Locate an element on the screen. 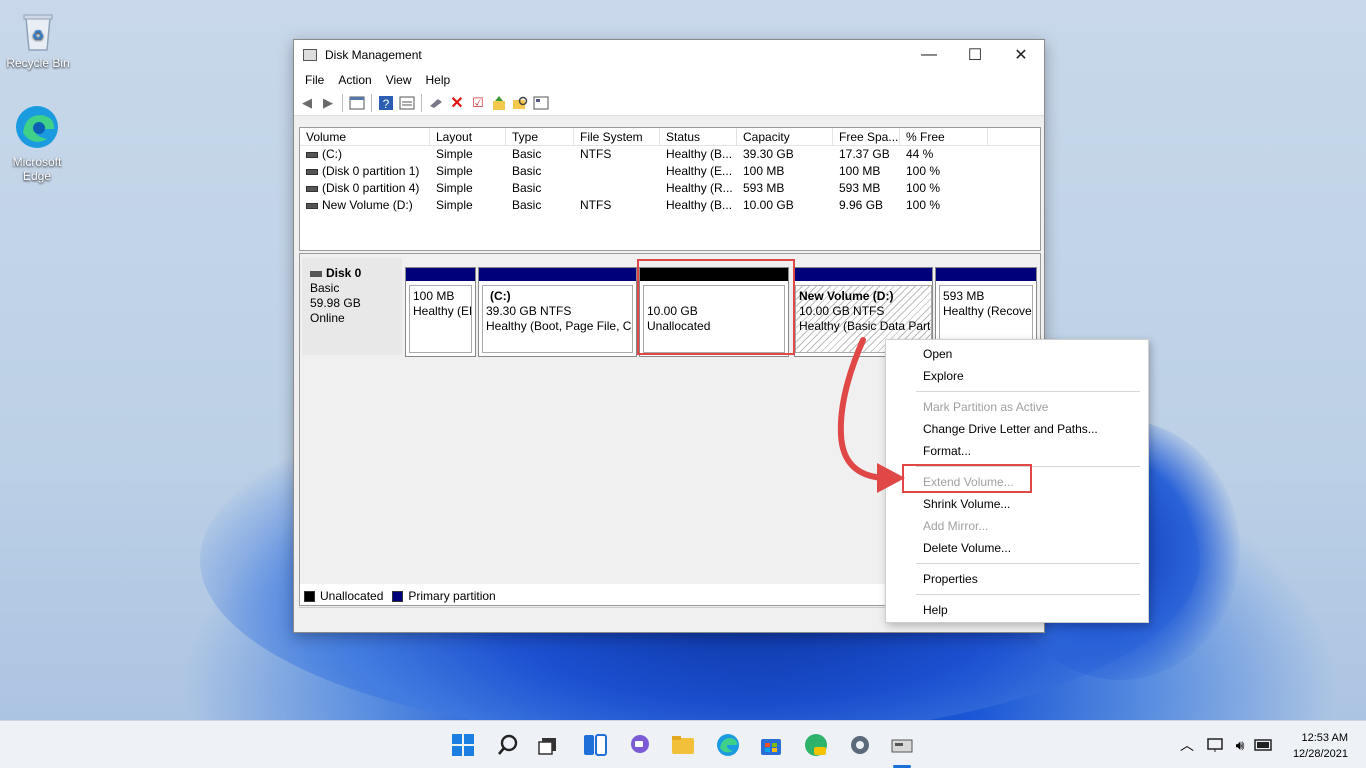 The height and width of the screenshot is (768, 1366). start-icon is located at coordinates (463, 745).